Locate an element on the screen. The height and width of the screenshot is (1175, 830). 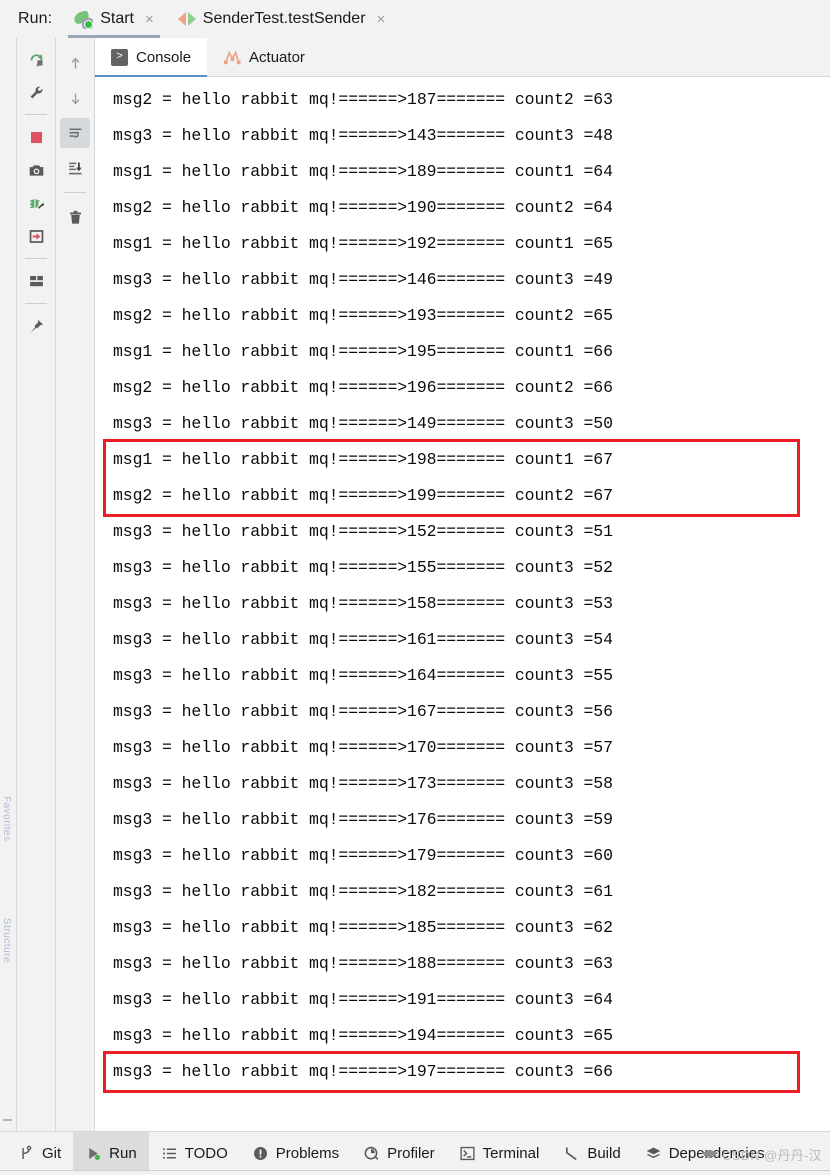
trash-icon is located at coordinates (75, 217).